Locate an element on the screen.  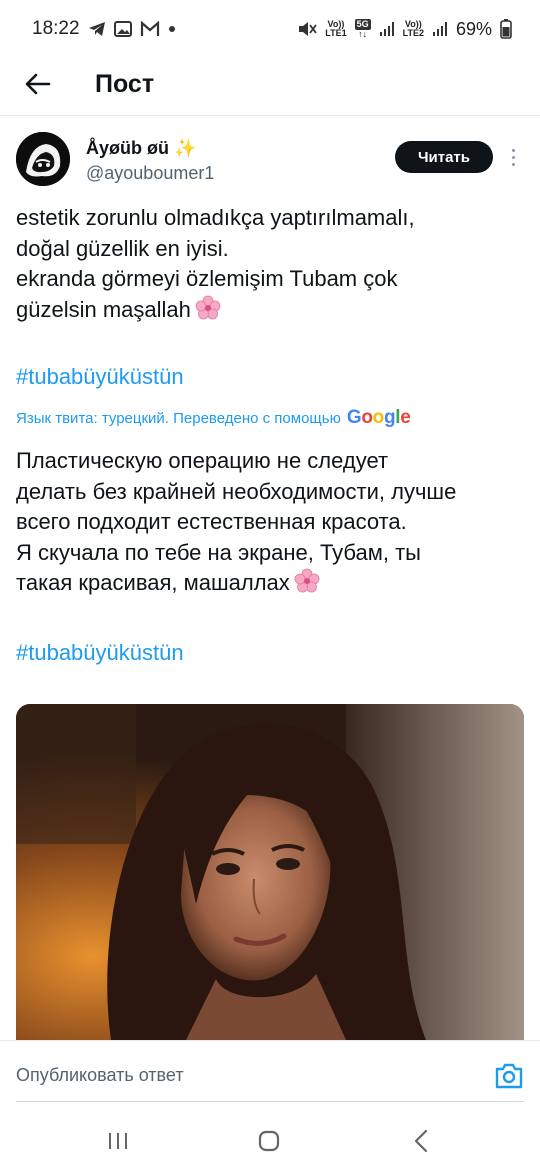
more-options-button is located at coordinates (513, 157).